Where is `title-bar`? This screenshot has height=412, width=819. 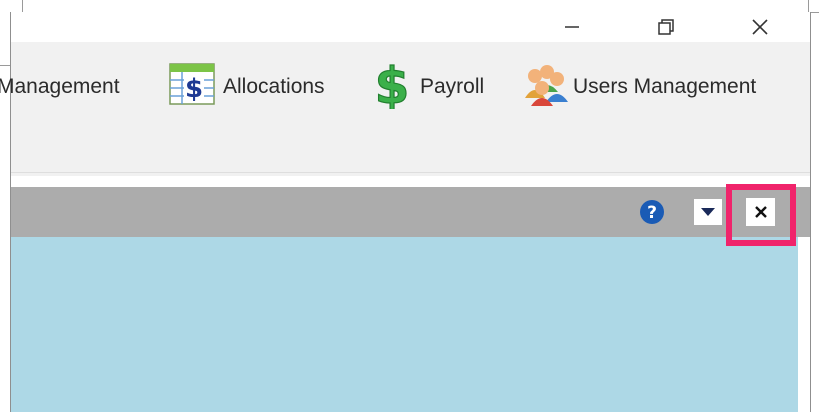 title-bar is located at coordinates (410, 27).